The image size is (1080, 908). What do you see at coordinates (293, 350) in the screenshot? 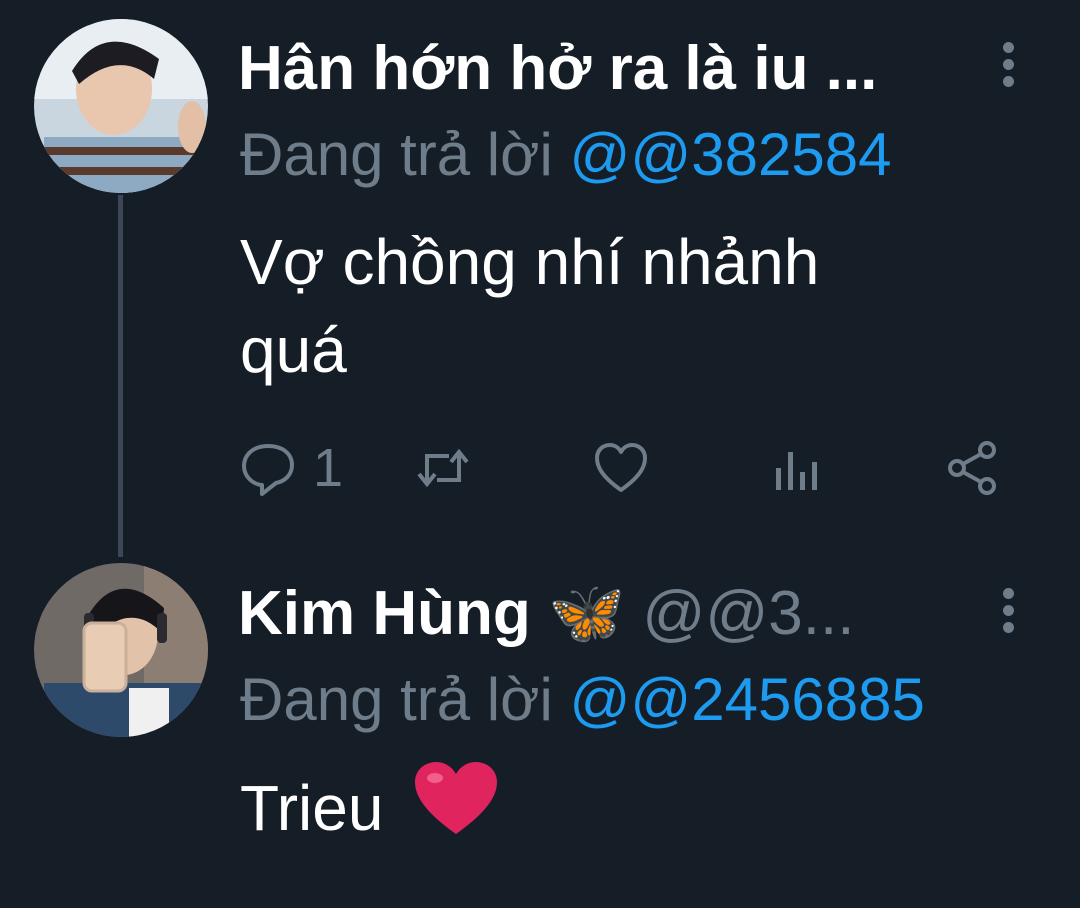
I see `tweet-text-line-2: quá` at bounding box center [293, 350].